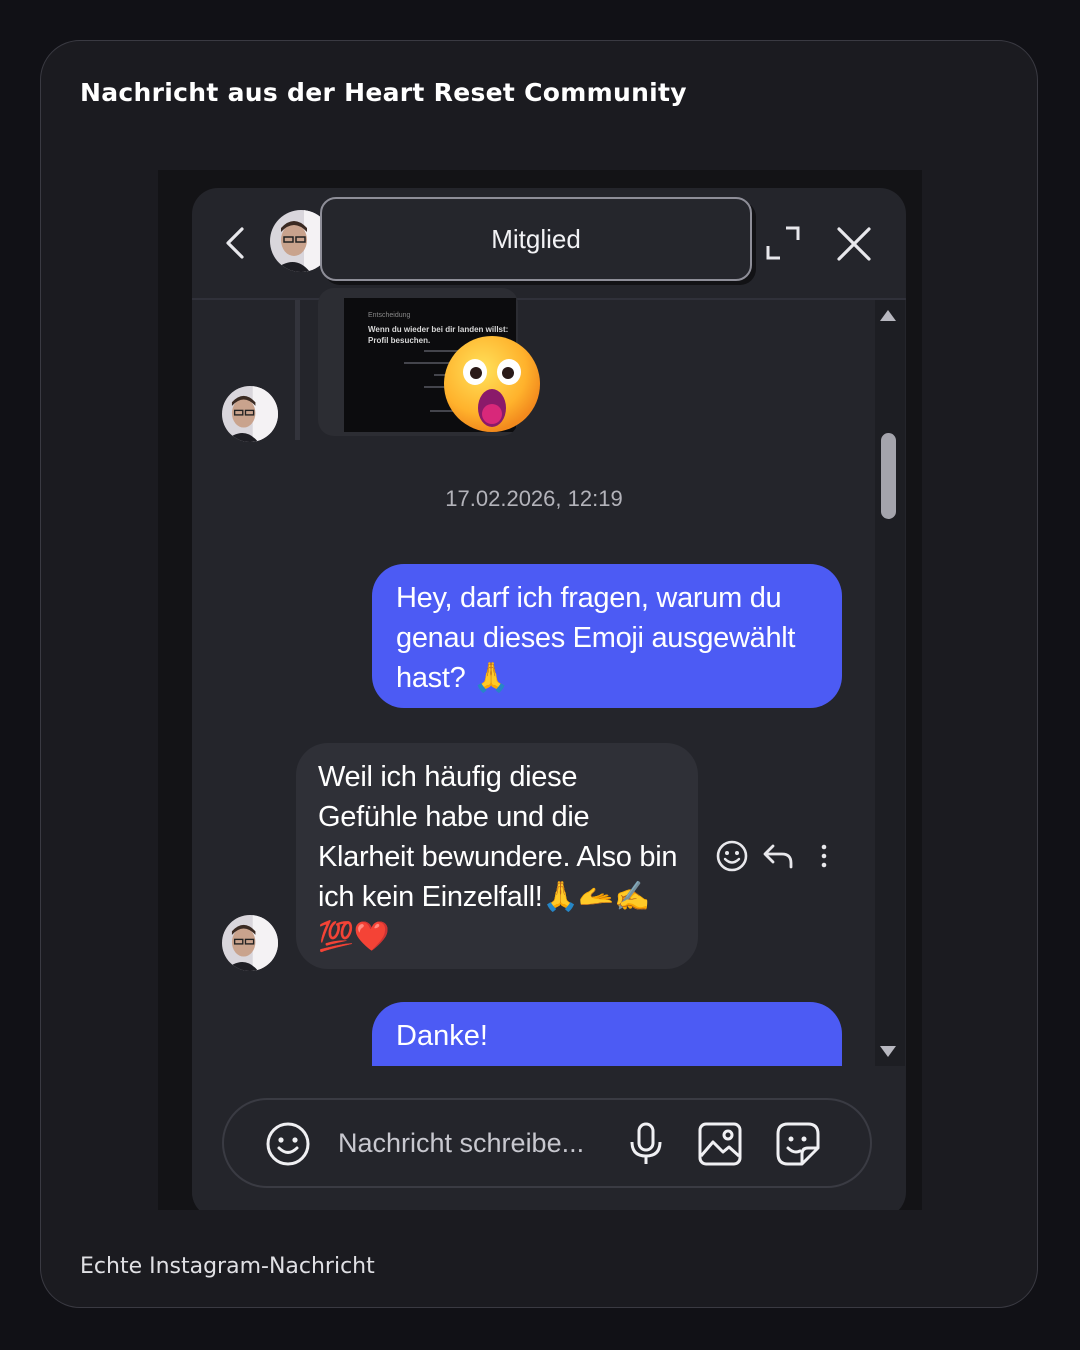  Describe the element at coordinates (890, 683) in the screenshot. I see `scrollbar` at that location.